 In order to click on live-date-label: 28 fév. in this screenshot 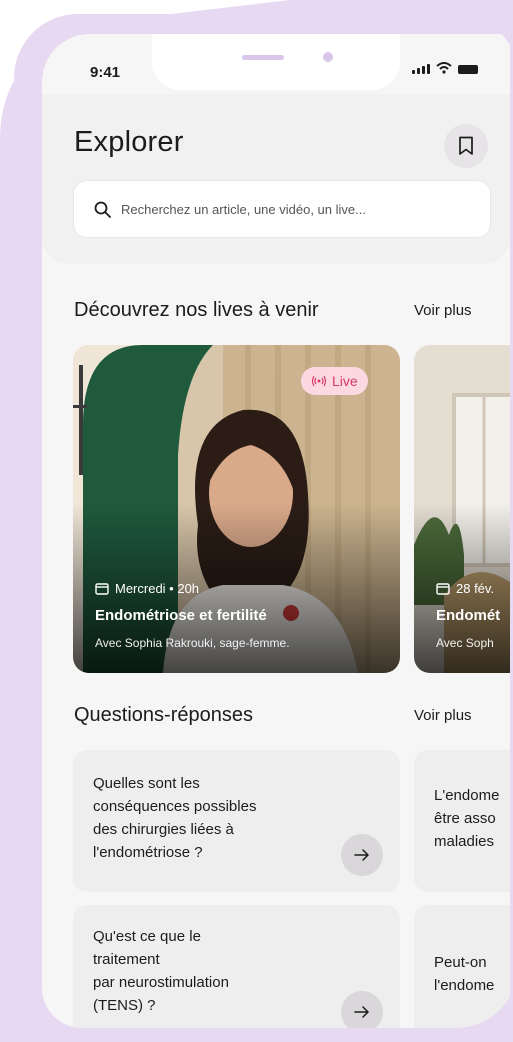, I will do `click(475, 588)`.